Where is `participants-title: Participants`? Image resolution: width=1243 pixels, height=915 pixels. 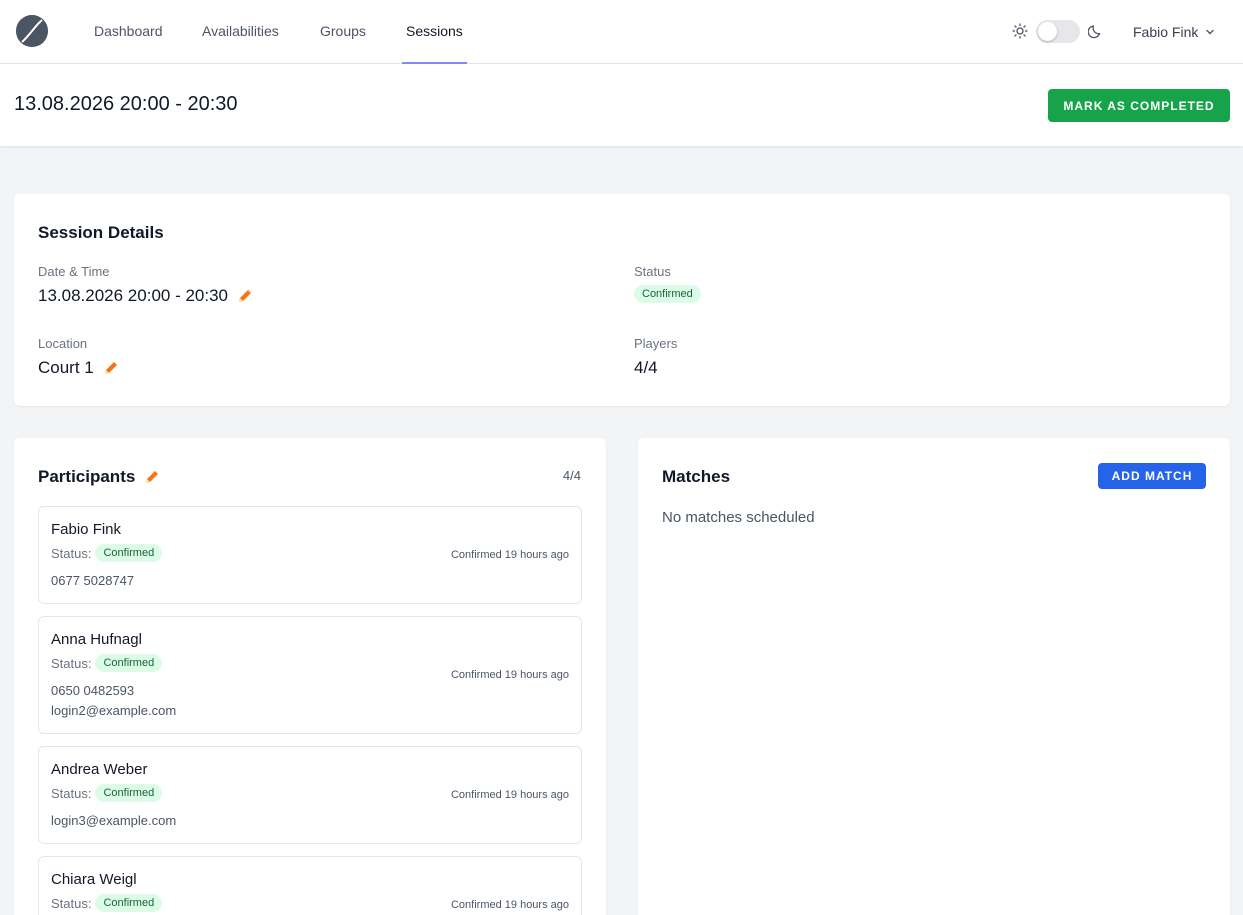
participants-title: Participants is located at coordinates (99, 477).